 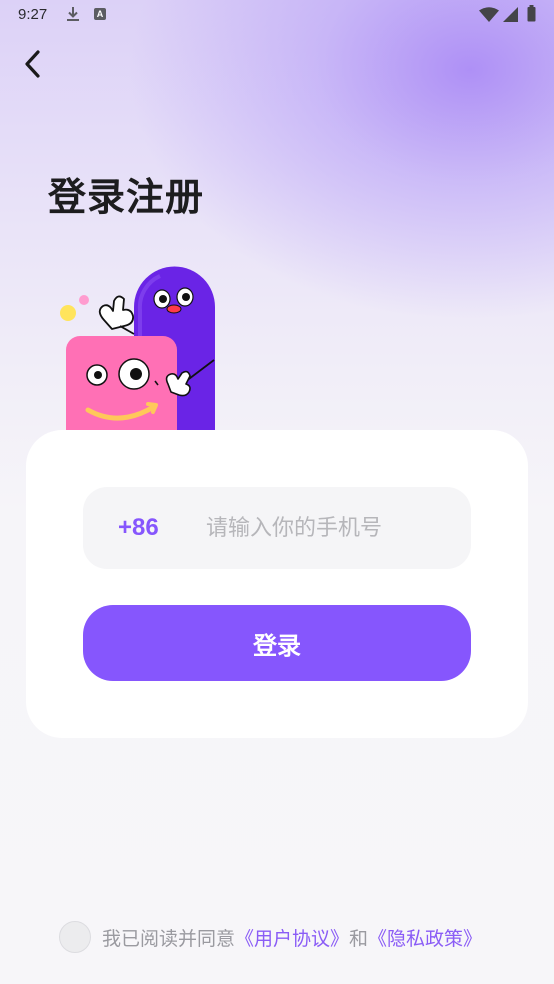 I want to click on phone-input, so click(x=338, y=528).